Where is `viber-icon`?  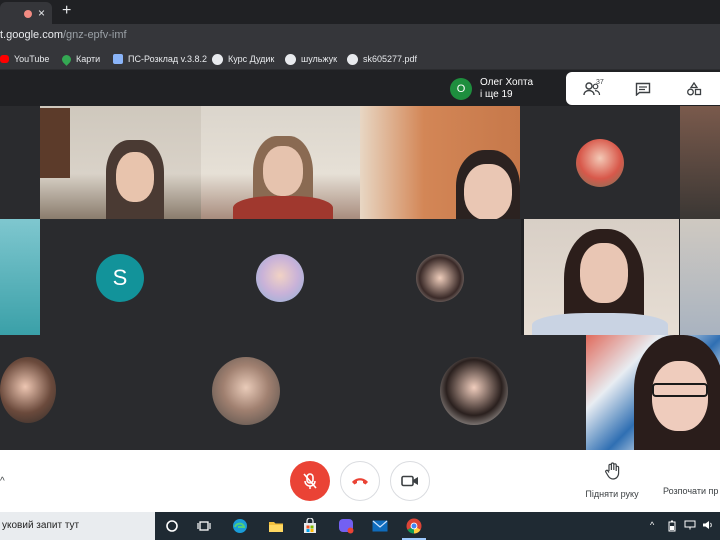
viber-icon is located at coordinates (346, 526).